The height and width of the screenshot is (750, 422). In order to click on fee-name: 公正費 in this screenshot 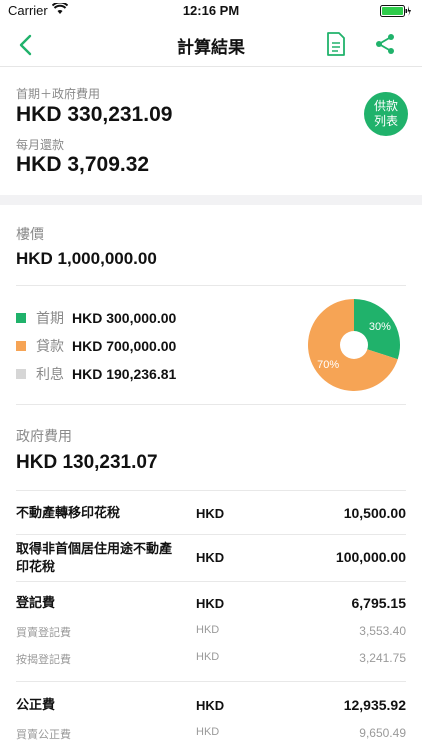, I will do `click(36, 705)`.